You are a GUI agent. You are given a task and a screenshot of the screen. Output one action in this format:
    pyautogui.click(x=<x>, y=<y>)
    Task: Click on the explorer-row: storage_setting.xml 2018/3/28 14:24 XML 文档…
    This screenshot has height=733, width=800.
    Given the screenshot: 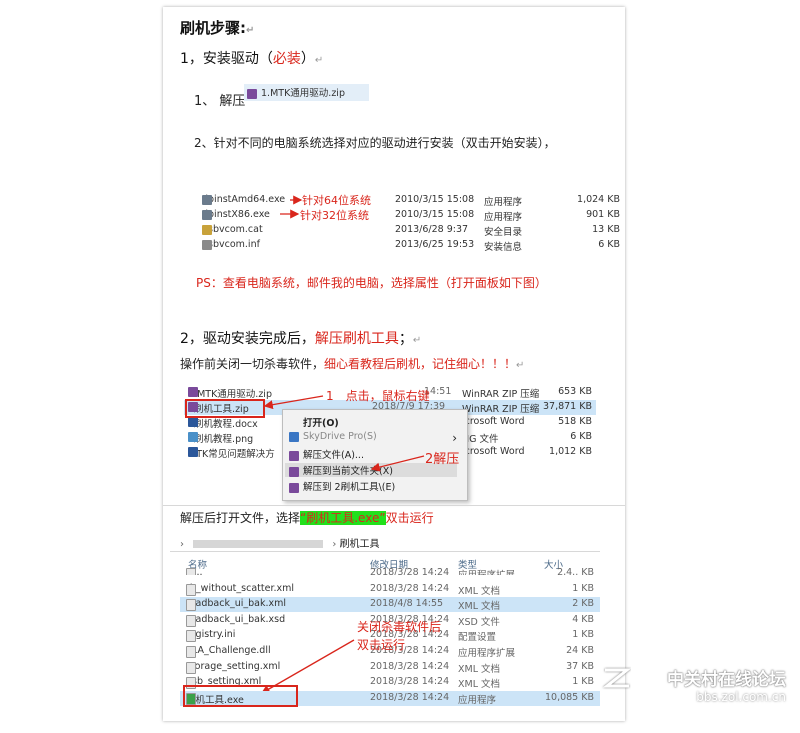 What is the action you would take?
    pyautogui.click(x=390, y=667)
    